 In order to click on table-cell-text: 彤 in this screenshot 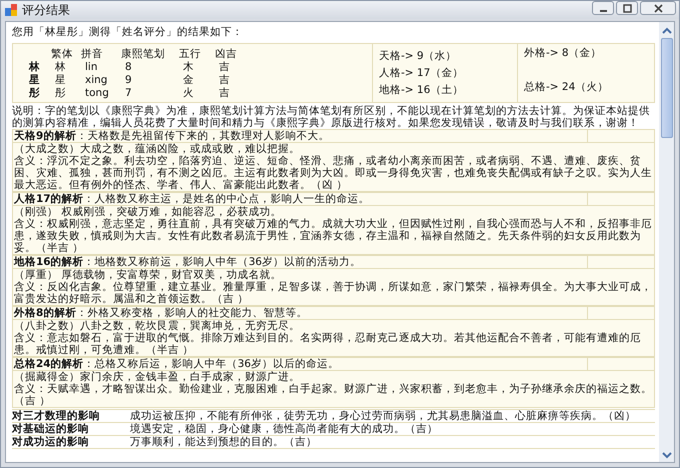, I will do `click(60, 93)`.